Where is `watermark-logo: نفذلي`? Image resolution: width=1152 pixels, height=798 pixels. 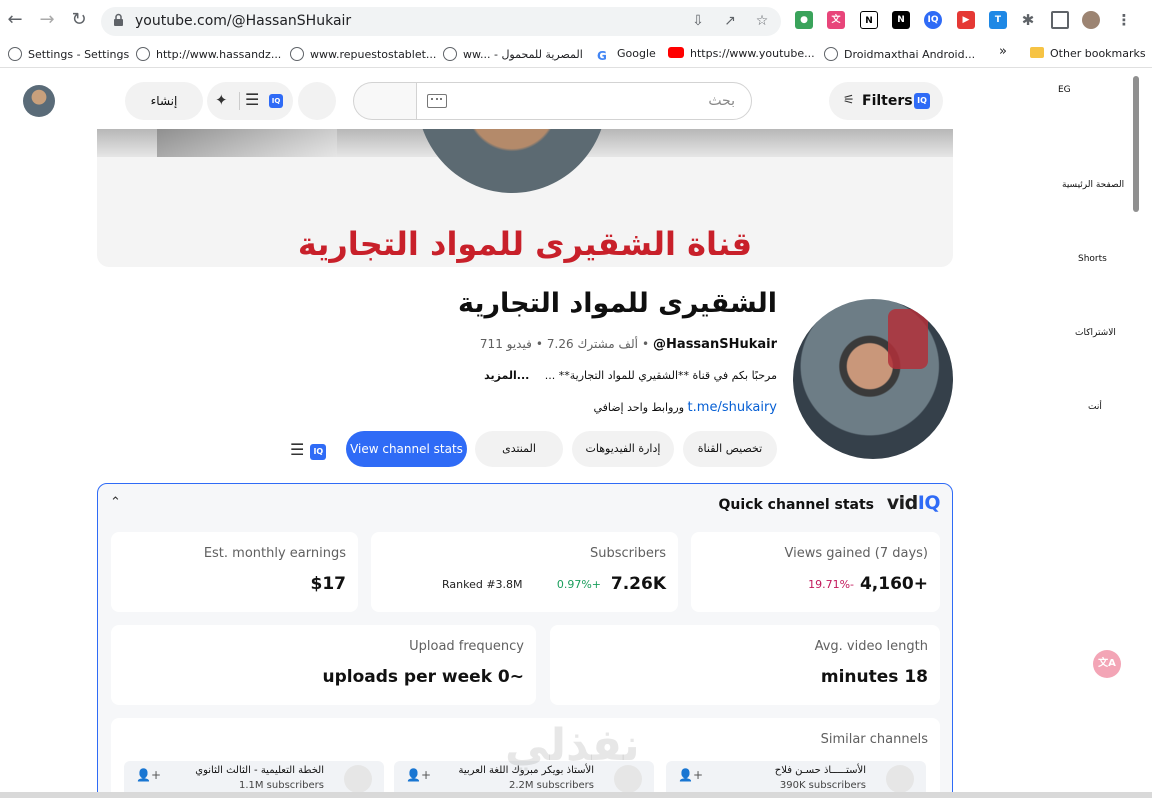
watermark-logo: نفذلي is located at coordinates (572, 745).